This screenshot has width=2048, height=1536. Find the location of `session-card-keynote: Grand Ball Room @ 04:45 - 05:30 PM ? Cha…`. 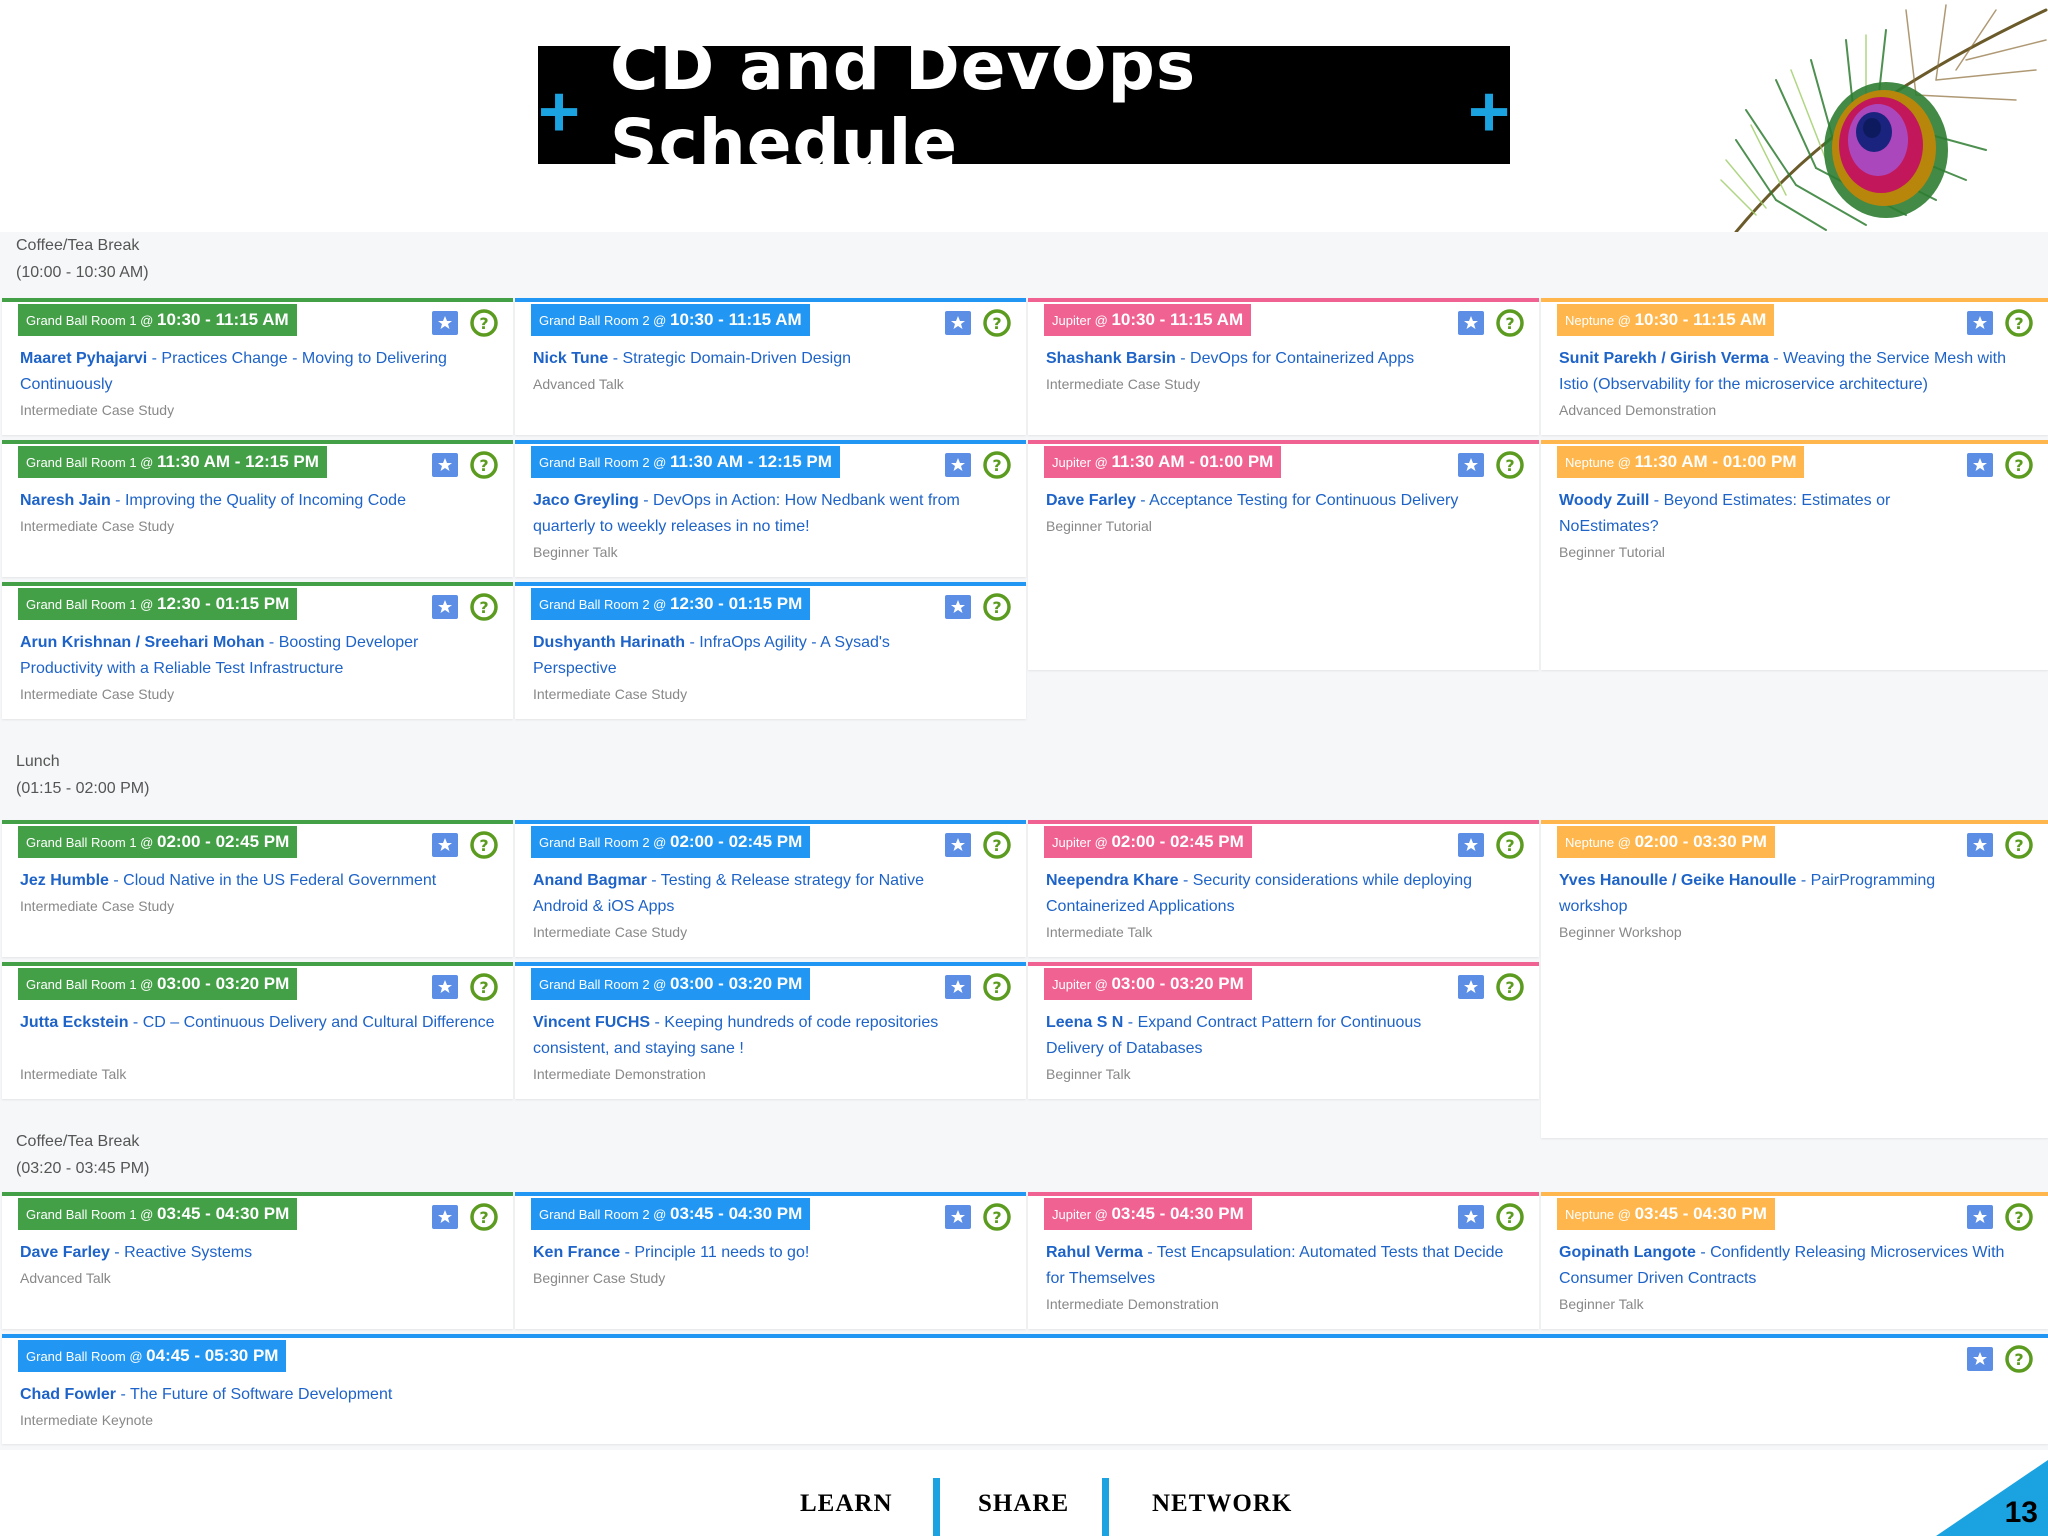

session-card-keynote: Grand Ball Room @ 04:45 - 05:30 PM ? Cha… is located at coordinates (1025, 1389).